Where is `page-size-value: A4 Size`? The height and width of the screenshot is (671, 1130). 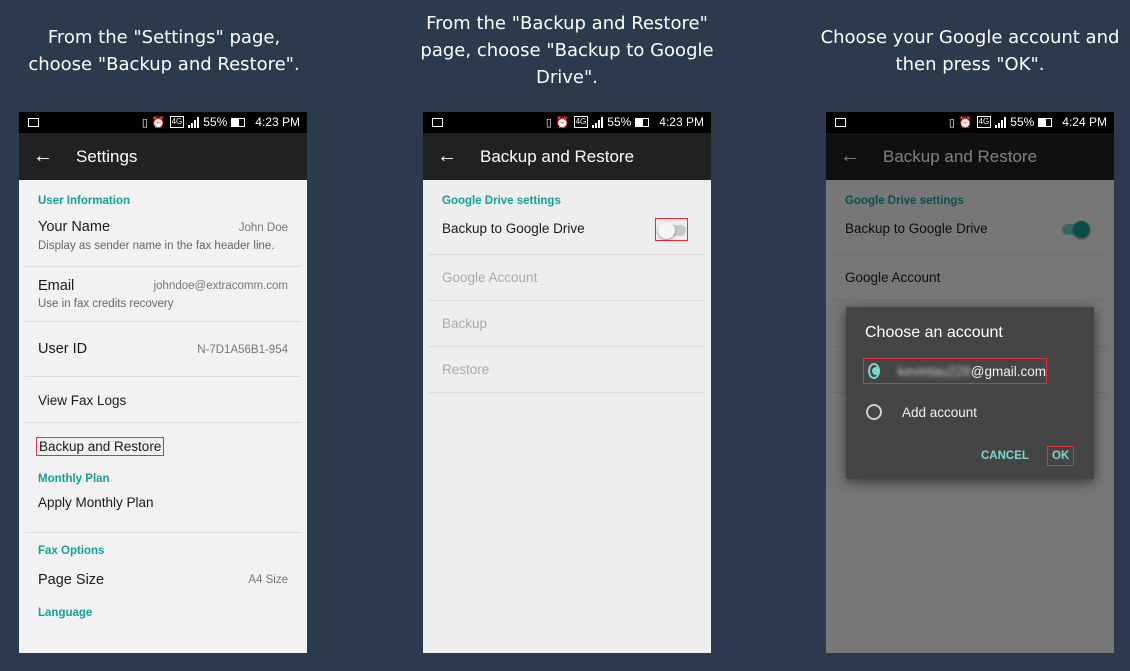
page-size-value: A4 Size is located at coordinates (268, 580).